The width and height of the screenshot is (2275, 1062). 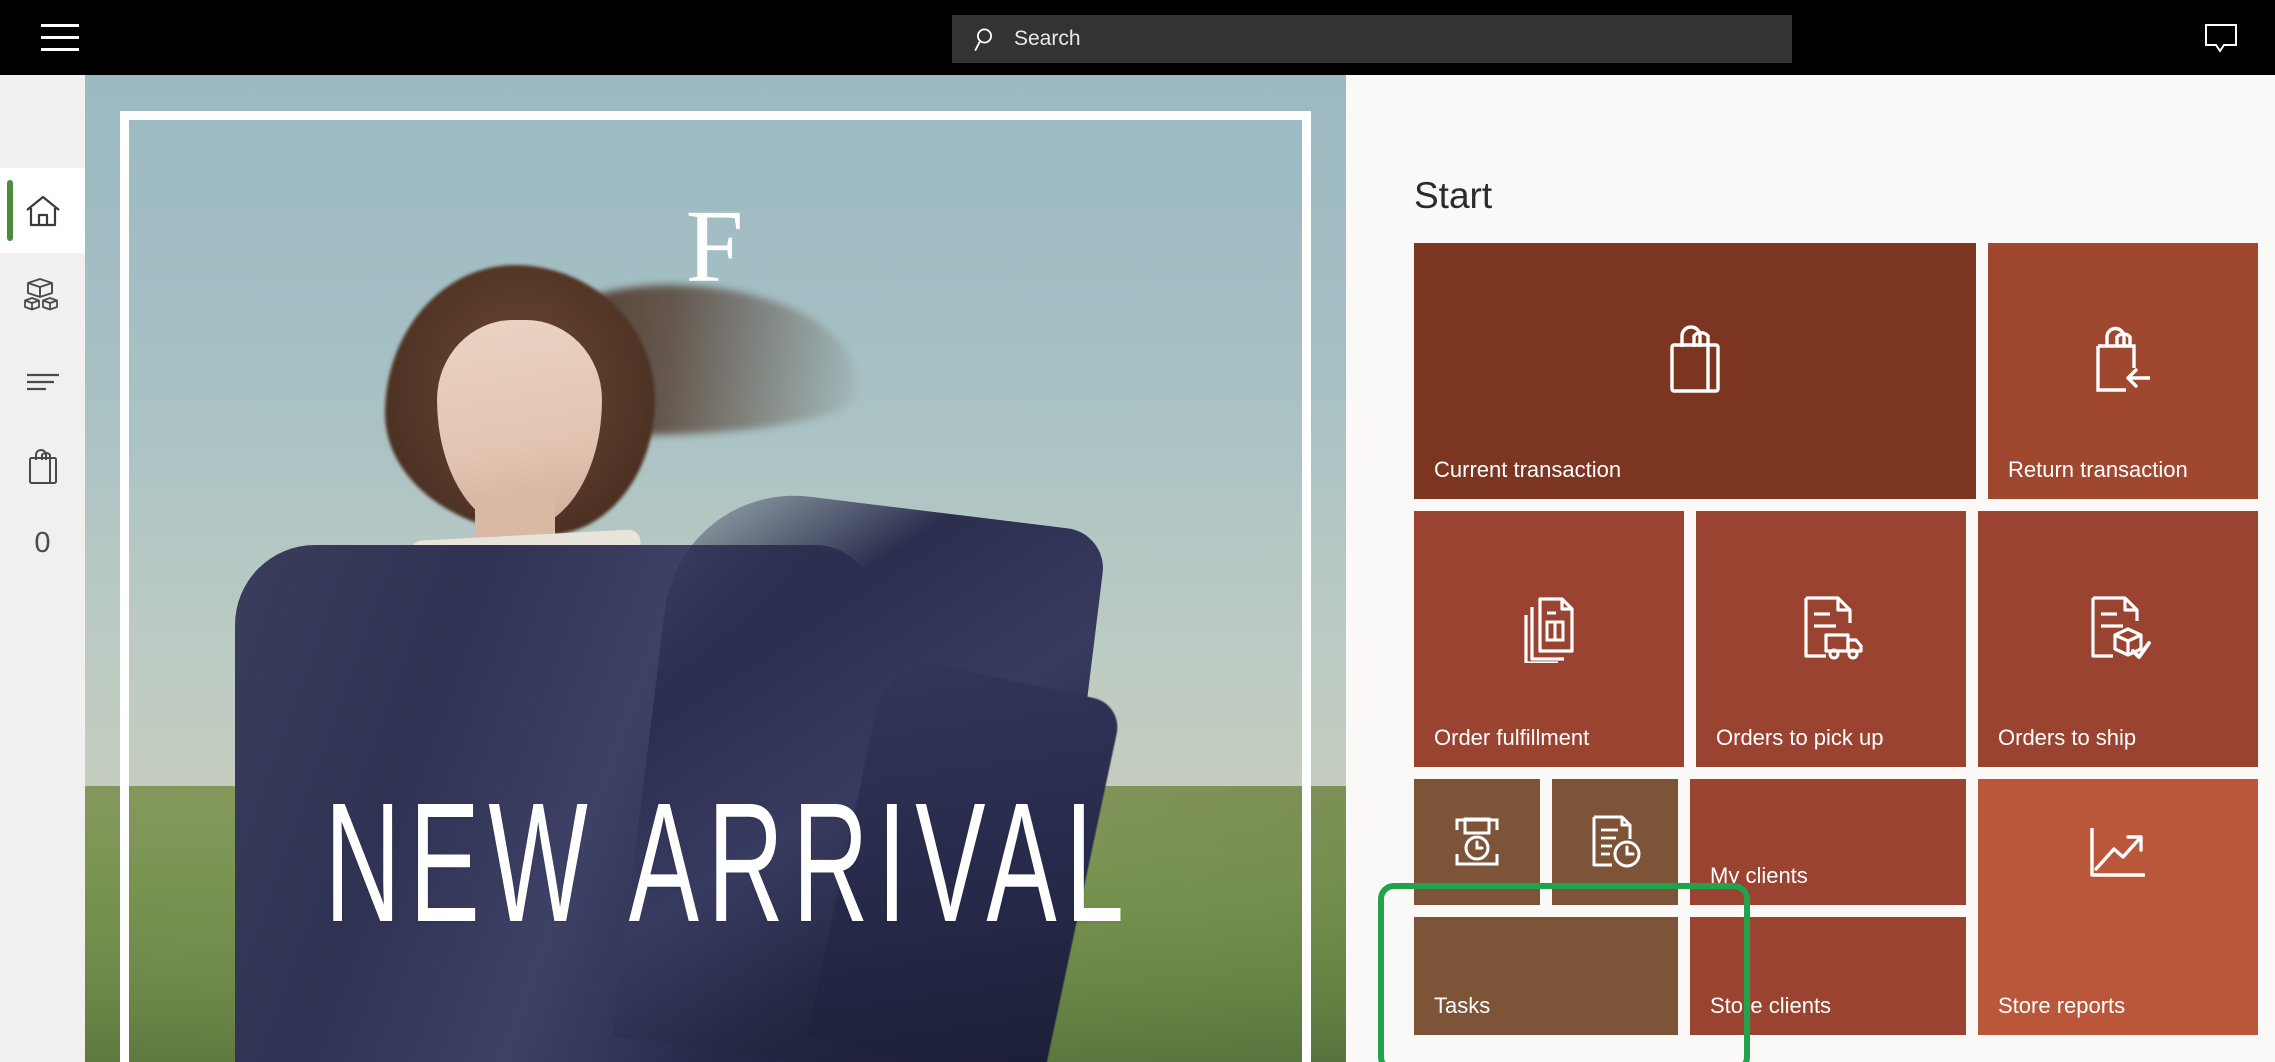 I want to click on hamburger-menu-icon, so click(x=60, y=37).